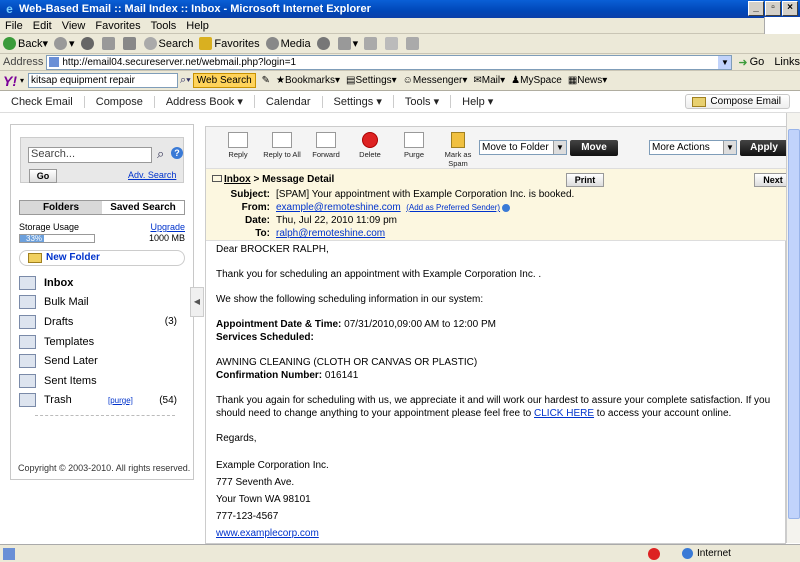 The width and height of the screenshot is (800, 562). What do you see at coordinates (265, 337) in the screenshot?
I see `services-label: Services Scheduled:` at bounding box center [265, 337].